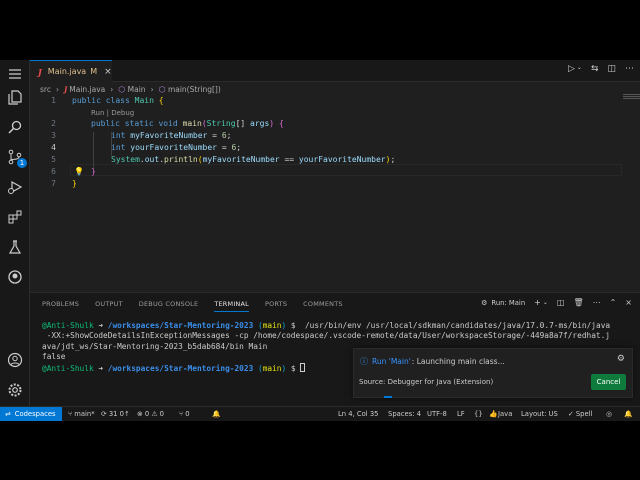 The height and width of the screenshot is (480, 640). I want to click on run-debug-icon, so click(15, 187).